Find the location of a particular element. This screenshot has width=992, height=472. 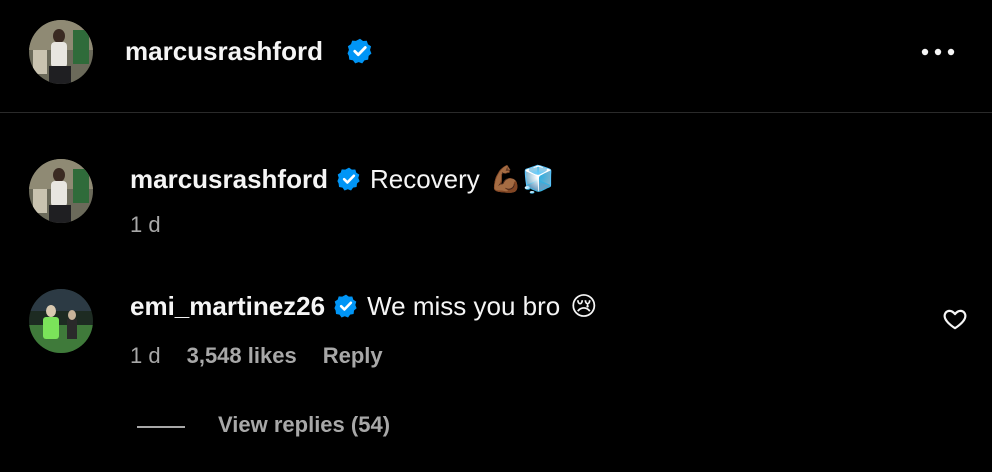

caption-timestamp: 1 d is located at coordinates (145, 224).